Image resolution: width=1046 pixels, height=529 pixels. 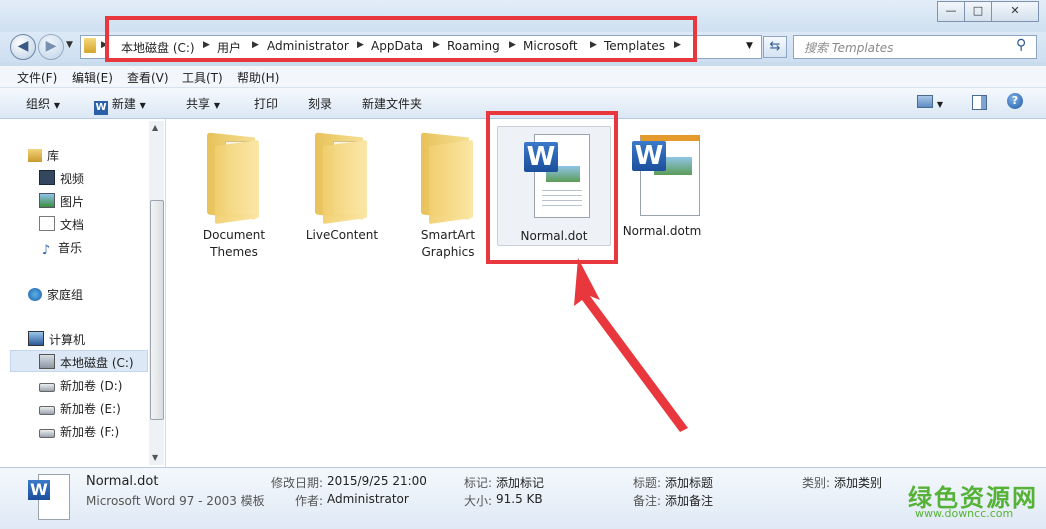 I want to click on folder-label: Themes, so click(x=234, y=252).